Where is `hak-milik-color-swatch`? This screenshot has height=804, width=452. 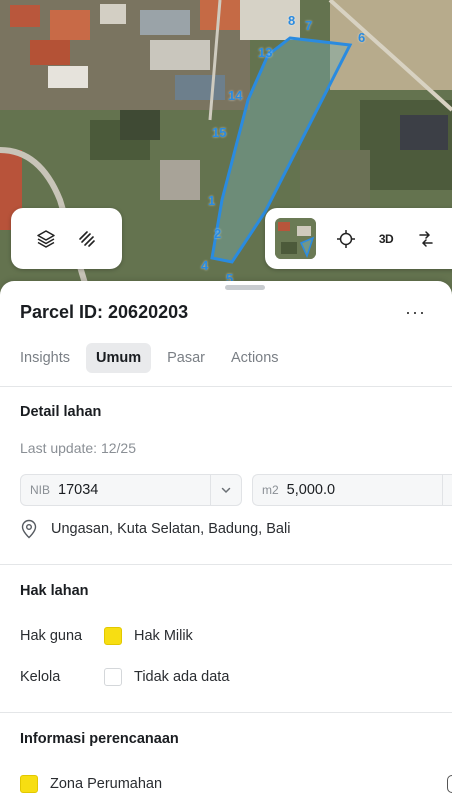 hak-milik-color-swatch is located at coordinates (113, 636).